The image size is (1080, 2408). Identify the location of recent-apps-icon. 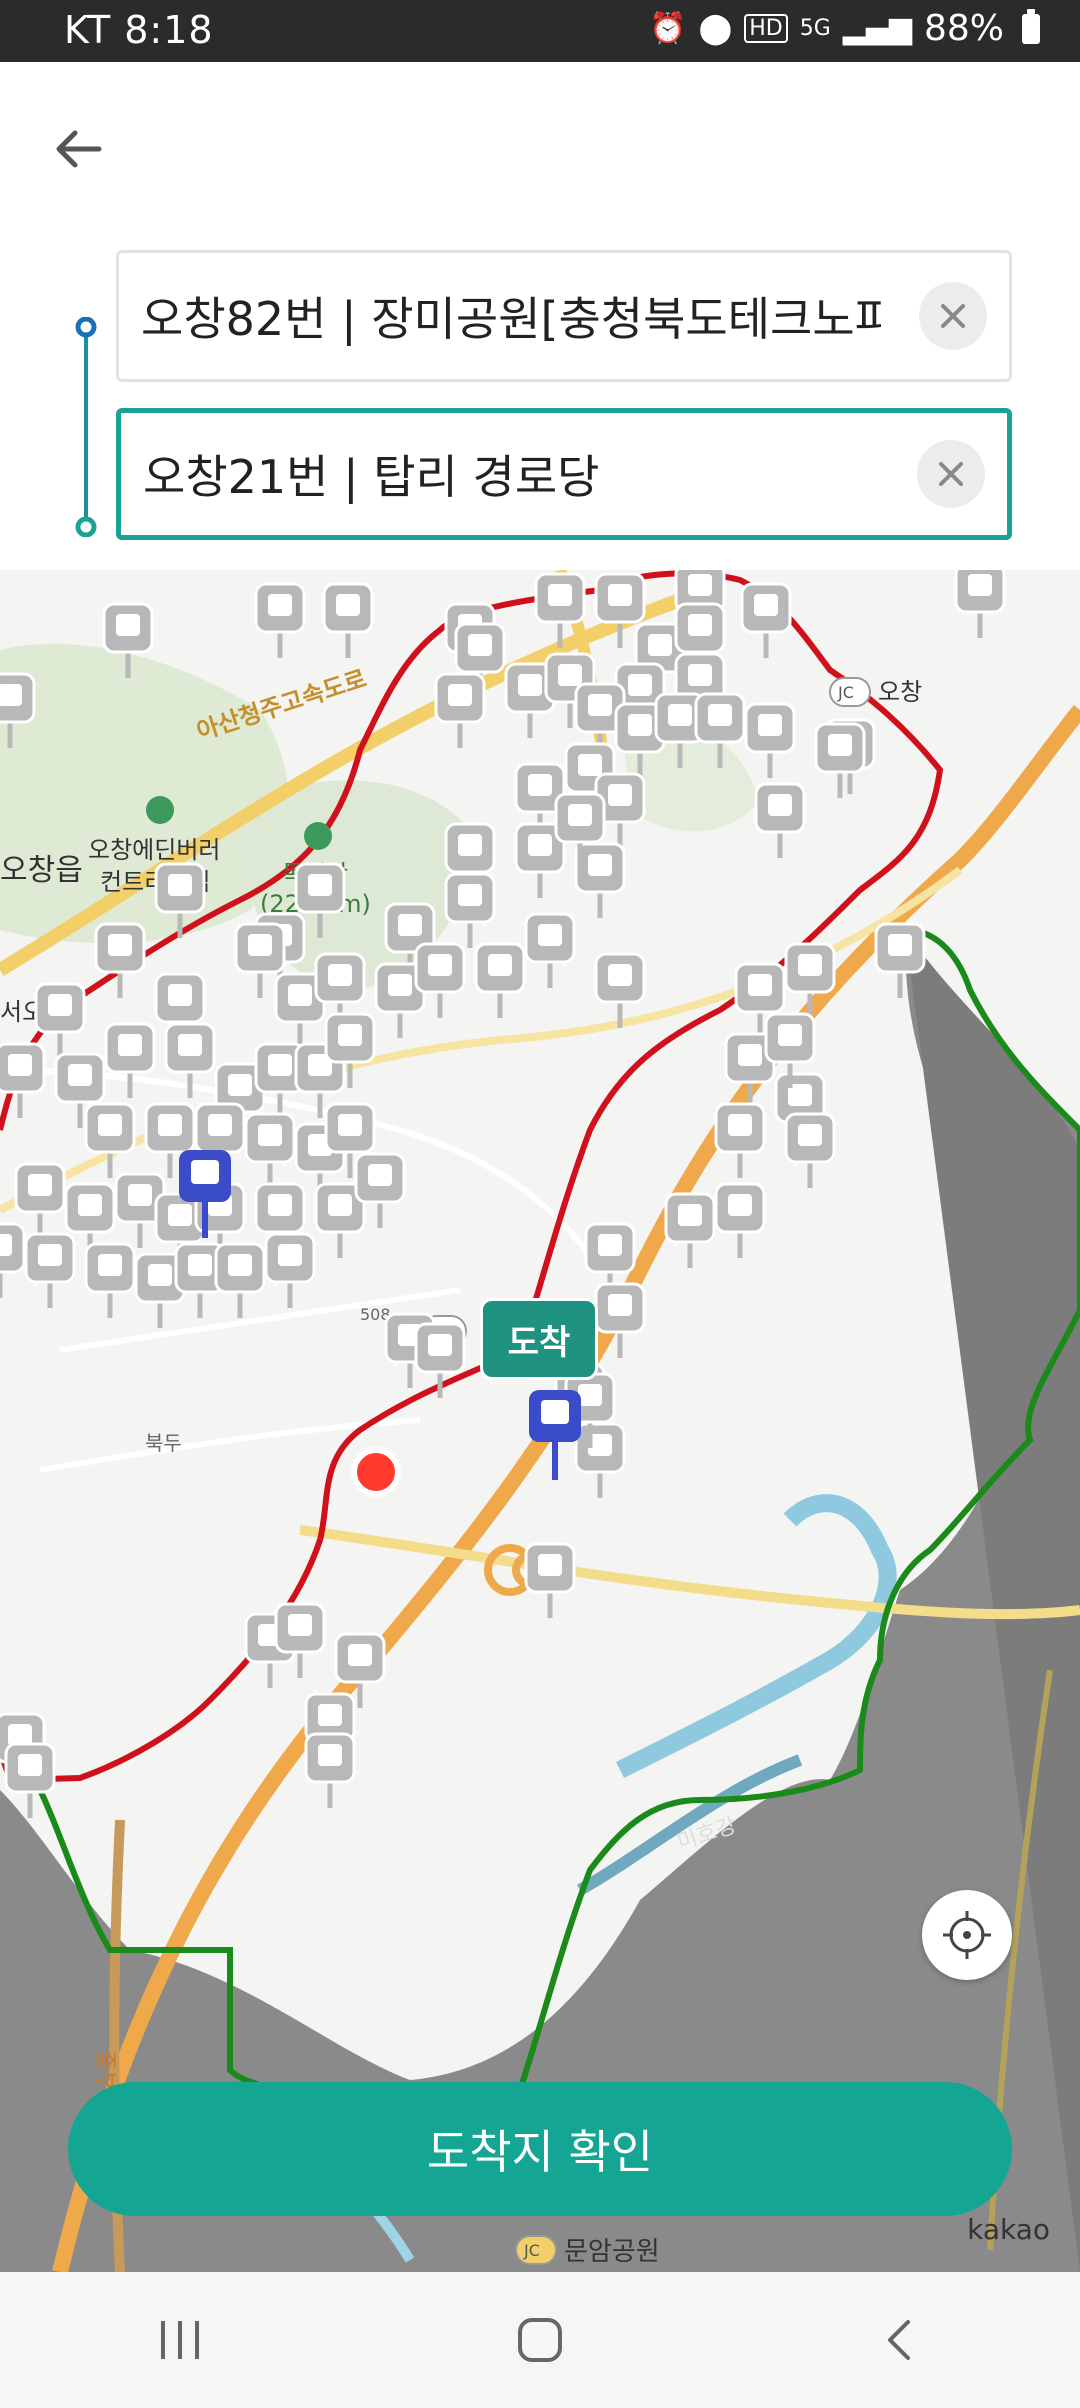
(180, 2340).